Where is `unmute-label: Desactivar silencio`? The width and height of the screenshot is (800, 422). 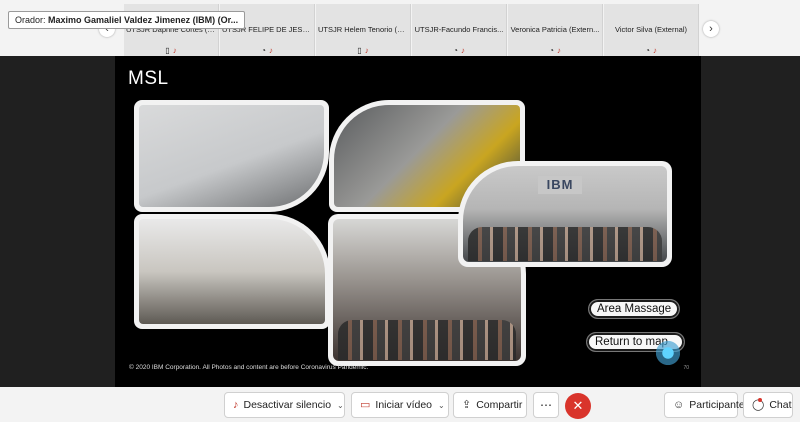
unmute-label: Desactivar silencio is located at coordinates (287, 405).